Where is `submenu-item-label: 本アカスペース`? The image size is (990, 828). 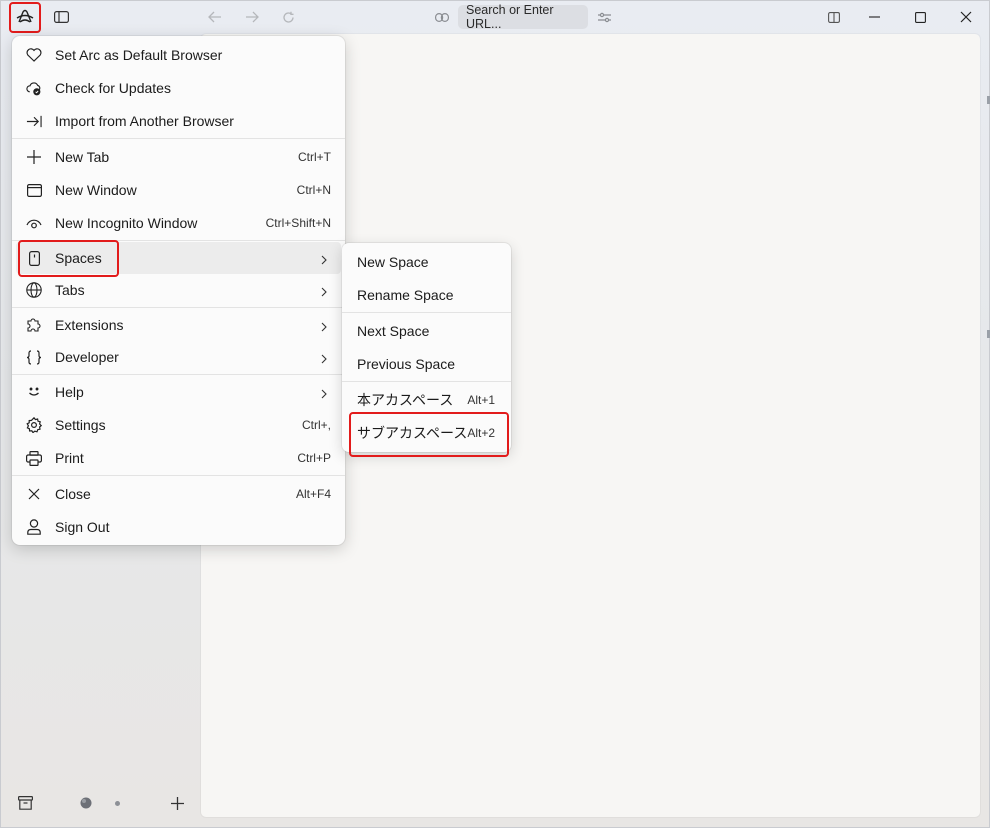
submenu-item-label: 本アカスペース is located at coordinates (405, 400).